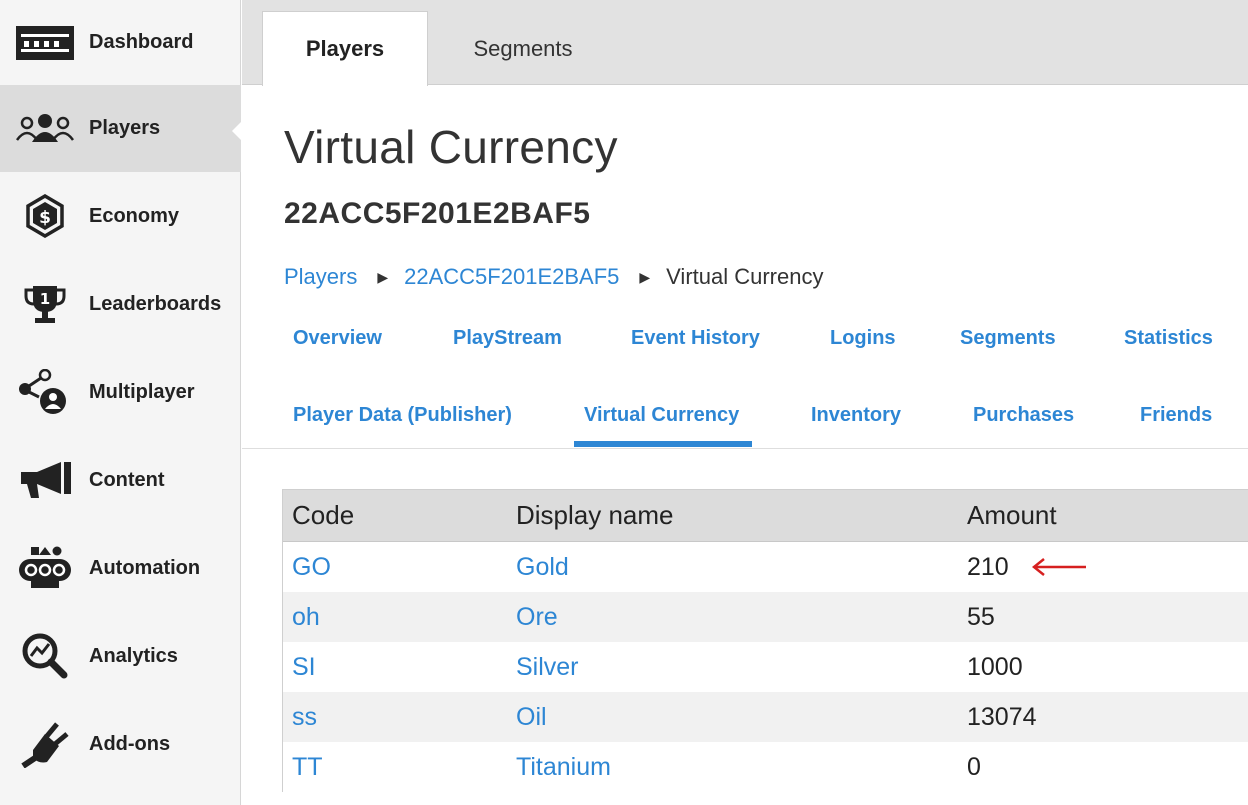  I want to click on currency-amount: 210, so click(988, 567).